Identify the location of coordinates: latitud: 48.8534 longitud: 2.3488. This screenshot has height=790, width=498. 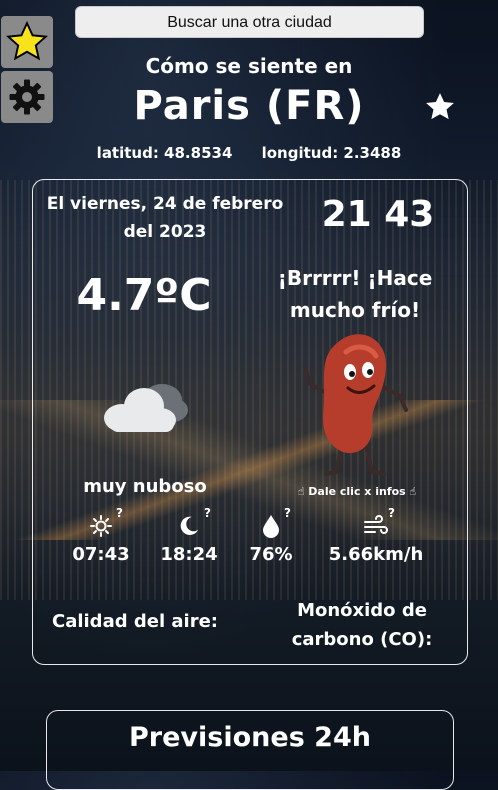
(249, 153).